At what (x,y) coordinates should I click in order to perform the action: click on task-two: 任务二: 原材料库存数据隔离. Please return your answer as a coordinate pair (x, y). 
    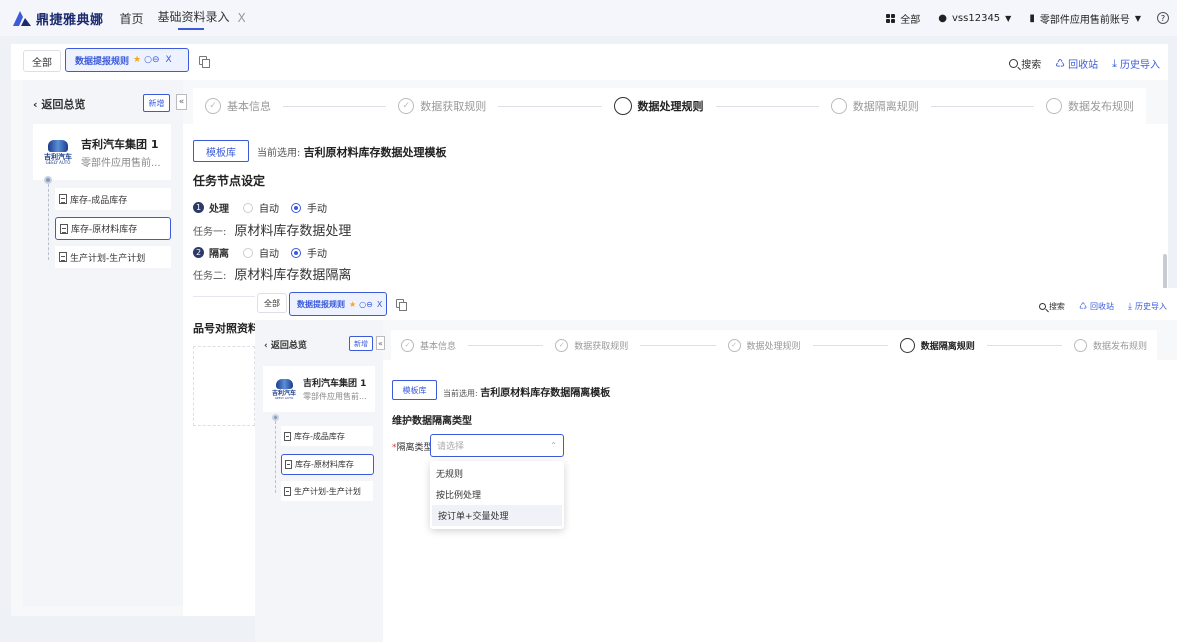
    Looking at the image, I should click on (272, 275).